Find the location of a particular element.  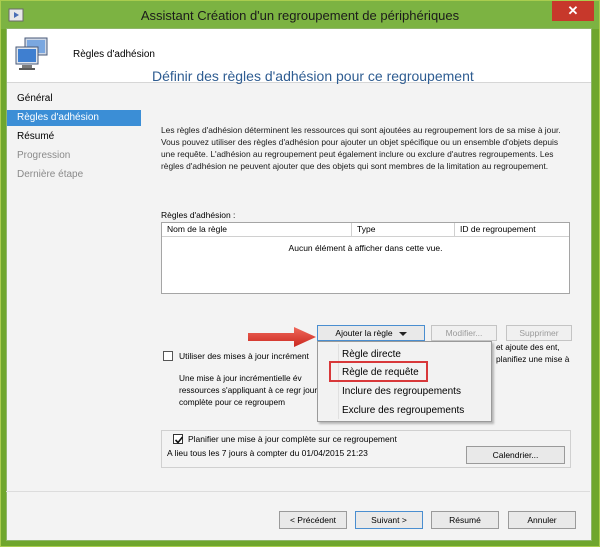

nav-item-general: Général is located at coordinates (74, 99).